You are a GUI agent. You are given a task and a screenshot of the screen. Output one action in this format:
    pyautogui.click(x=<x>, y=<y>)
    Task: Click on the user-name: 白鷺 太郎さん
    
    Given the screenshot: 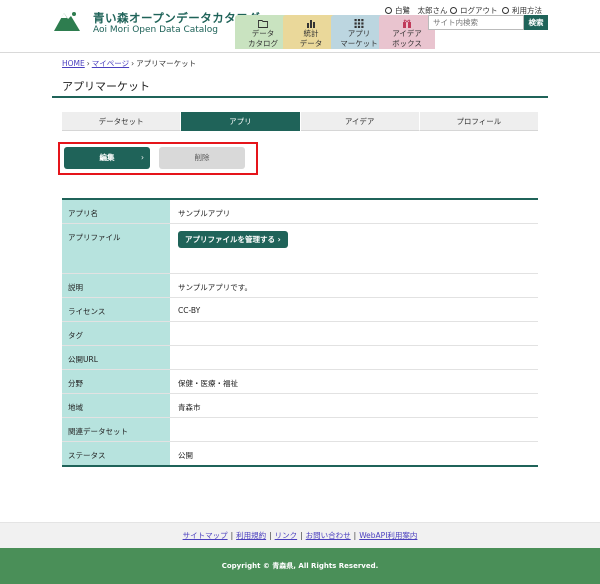 What is the action you would take?
    pyautogui.click(x=421, y=10)
    